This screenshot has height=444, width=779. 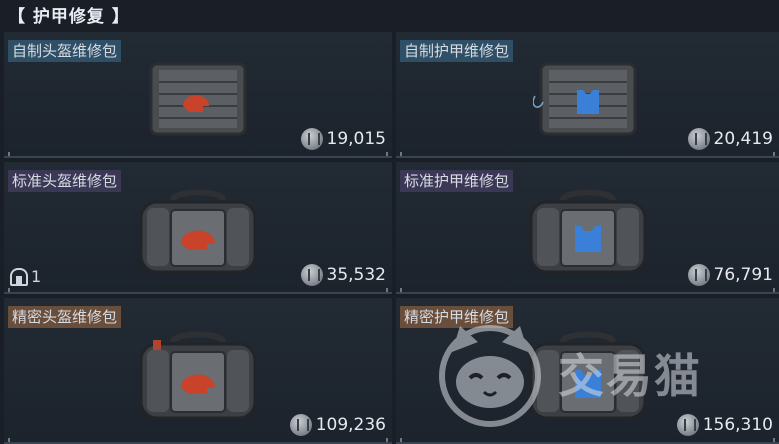 I want to click on price: 19,015, so click(x=343, y=139).